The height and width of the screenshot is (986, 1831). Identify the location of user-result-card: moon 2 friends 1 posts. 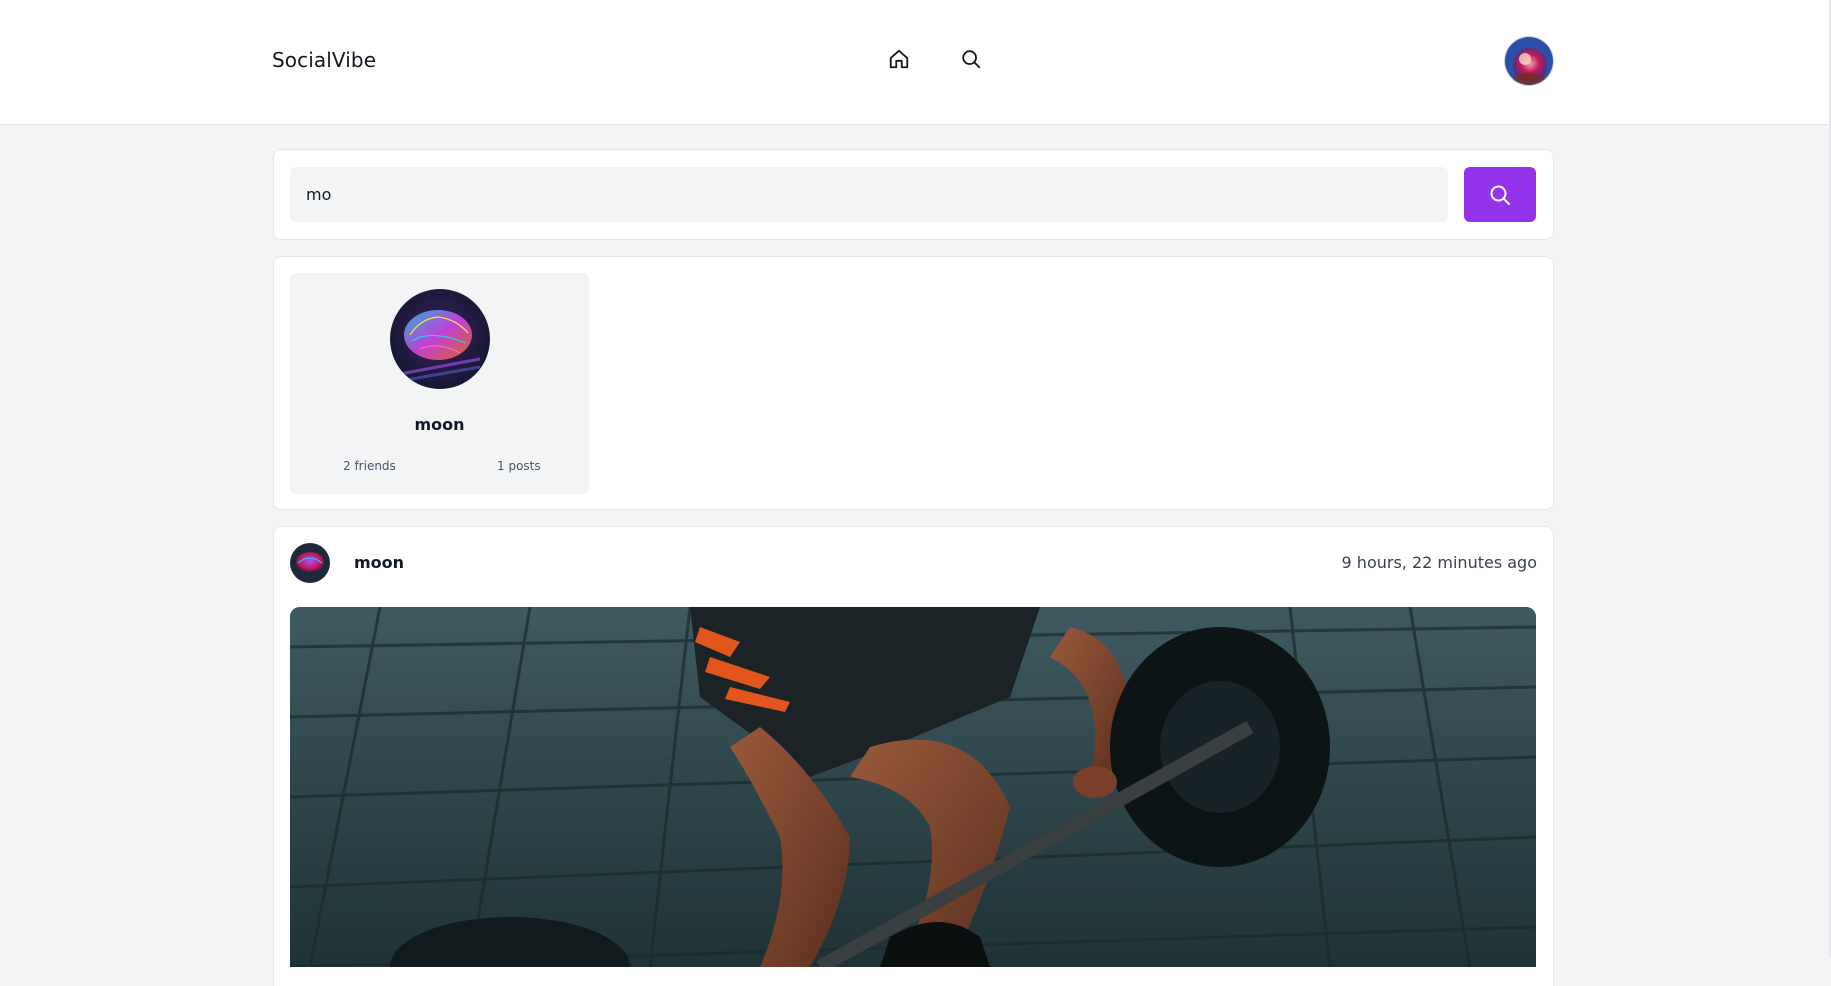
(439, 383).